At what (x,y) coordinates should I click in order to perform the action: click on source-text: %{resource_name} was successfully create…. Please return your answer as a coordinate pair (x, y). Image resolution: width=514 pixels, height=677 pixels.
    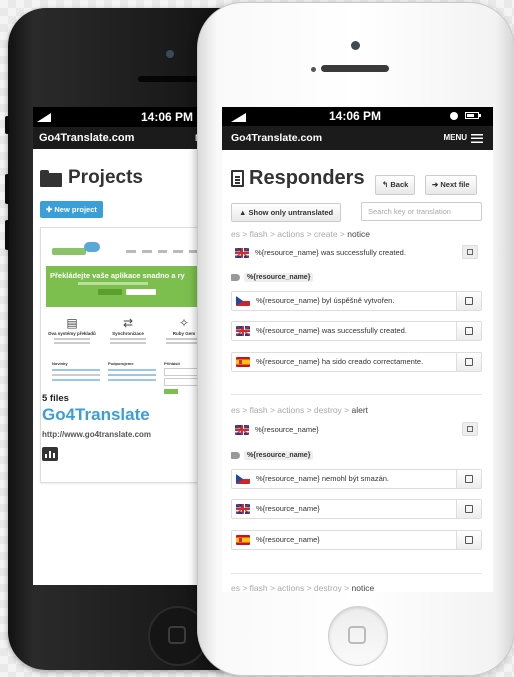
    Looking at the image, I should click on (330, 252).